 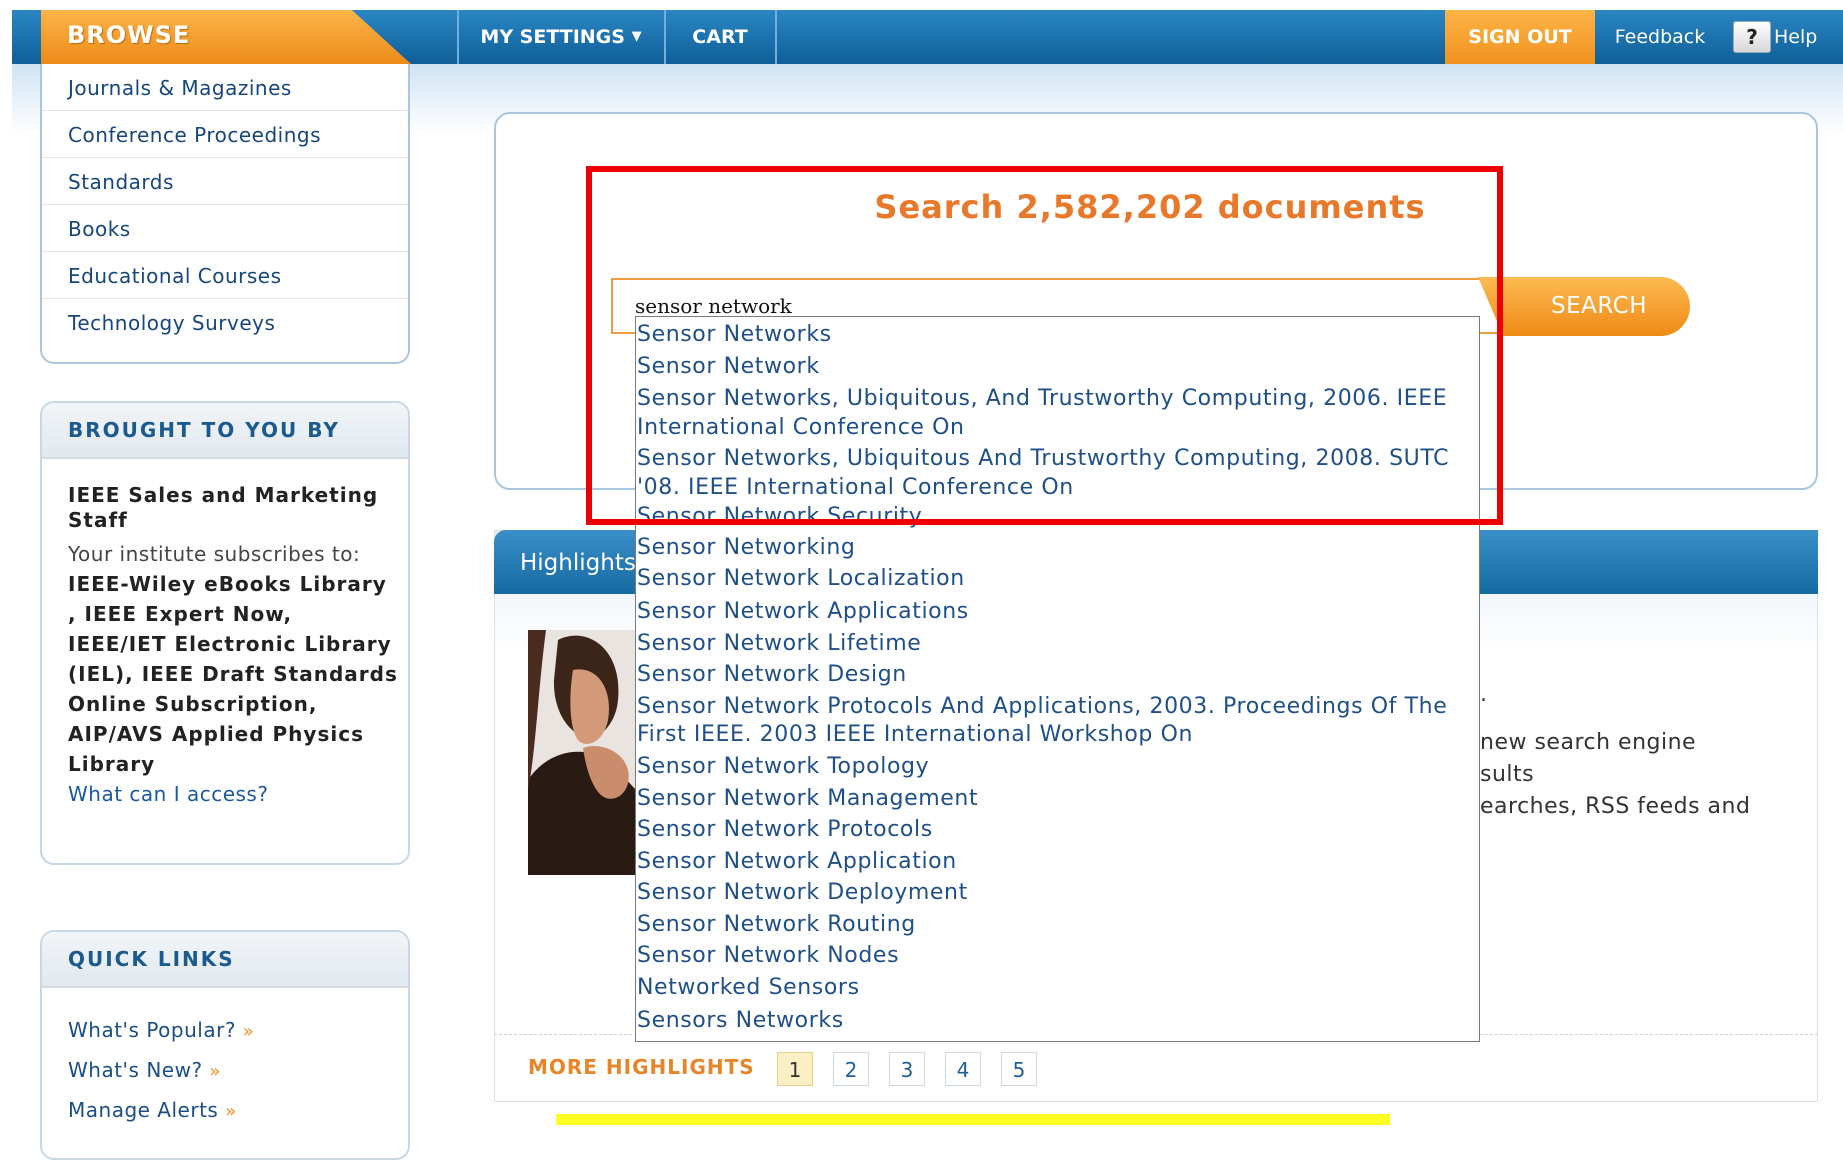 I want to click on help-link: Help, so click(x=1799, y=37).